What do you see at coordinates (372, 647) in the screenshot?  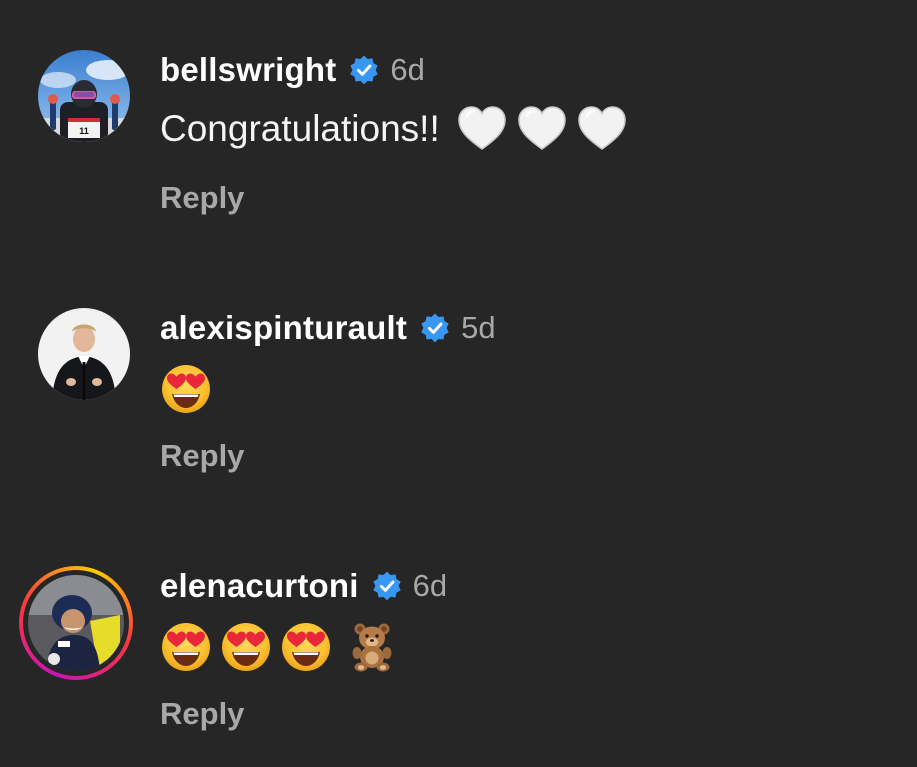 I see `teddy-bear-icon` at bounding box center [372, 647].